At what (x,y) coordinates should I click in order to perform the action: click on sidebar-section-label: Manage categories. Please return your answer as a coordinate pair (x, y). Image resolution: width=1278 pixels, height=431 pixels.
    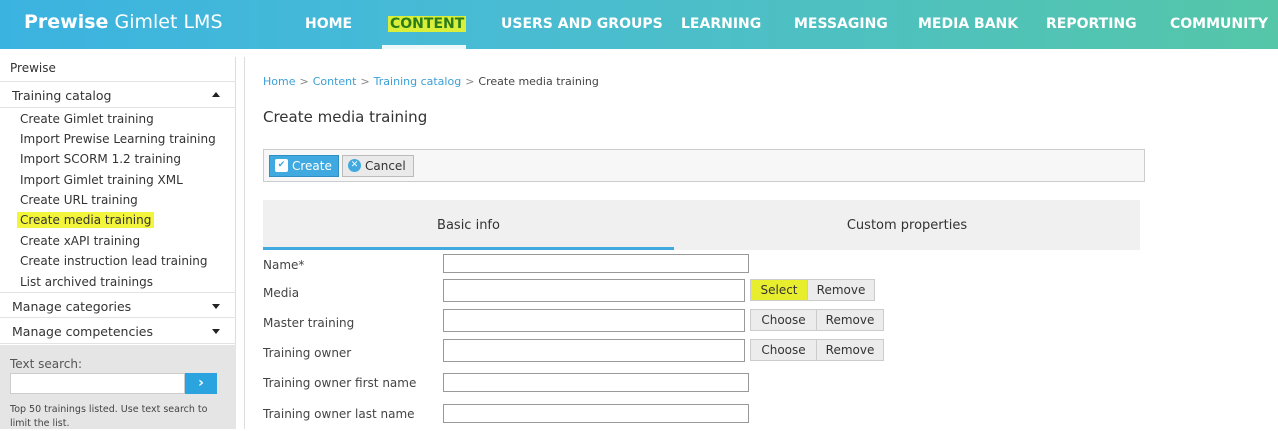
    Looking at the image, I should click on (72, 306).